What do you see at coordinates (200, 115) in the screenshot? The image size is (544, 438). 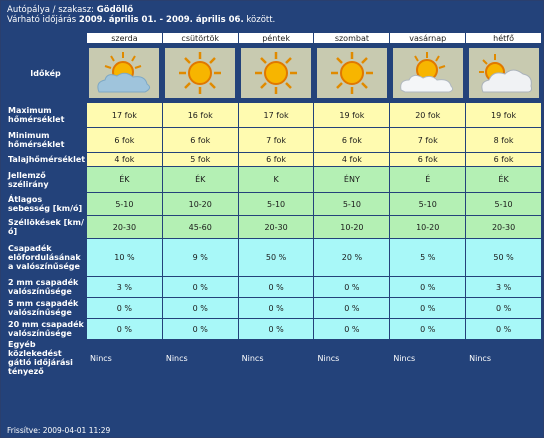 I see `value-cell: 16 fok` at bounding box center [200, 115].